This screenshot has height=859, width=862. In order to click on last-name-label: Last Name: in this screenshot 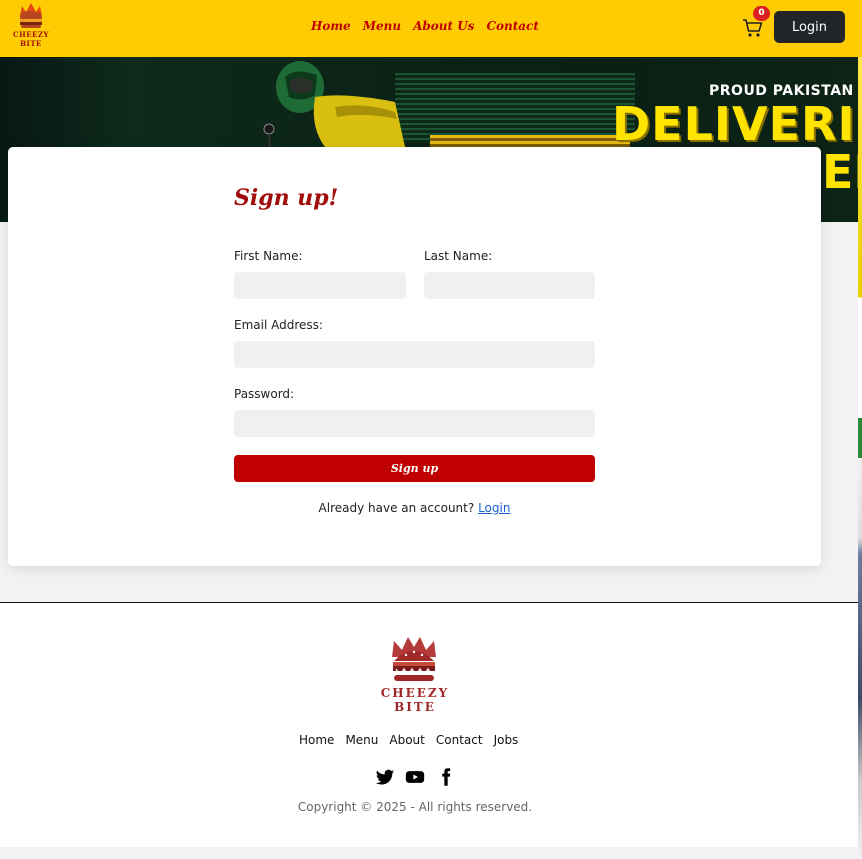, I will do `click(458, 256)`.